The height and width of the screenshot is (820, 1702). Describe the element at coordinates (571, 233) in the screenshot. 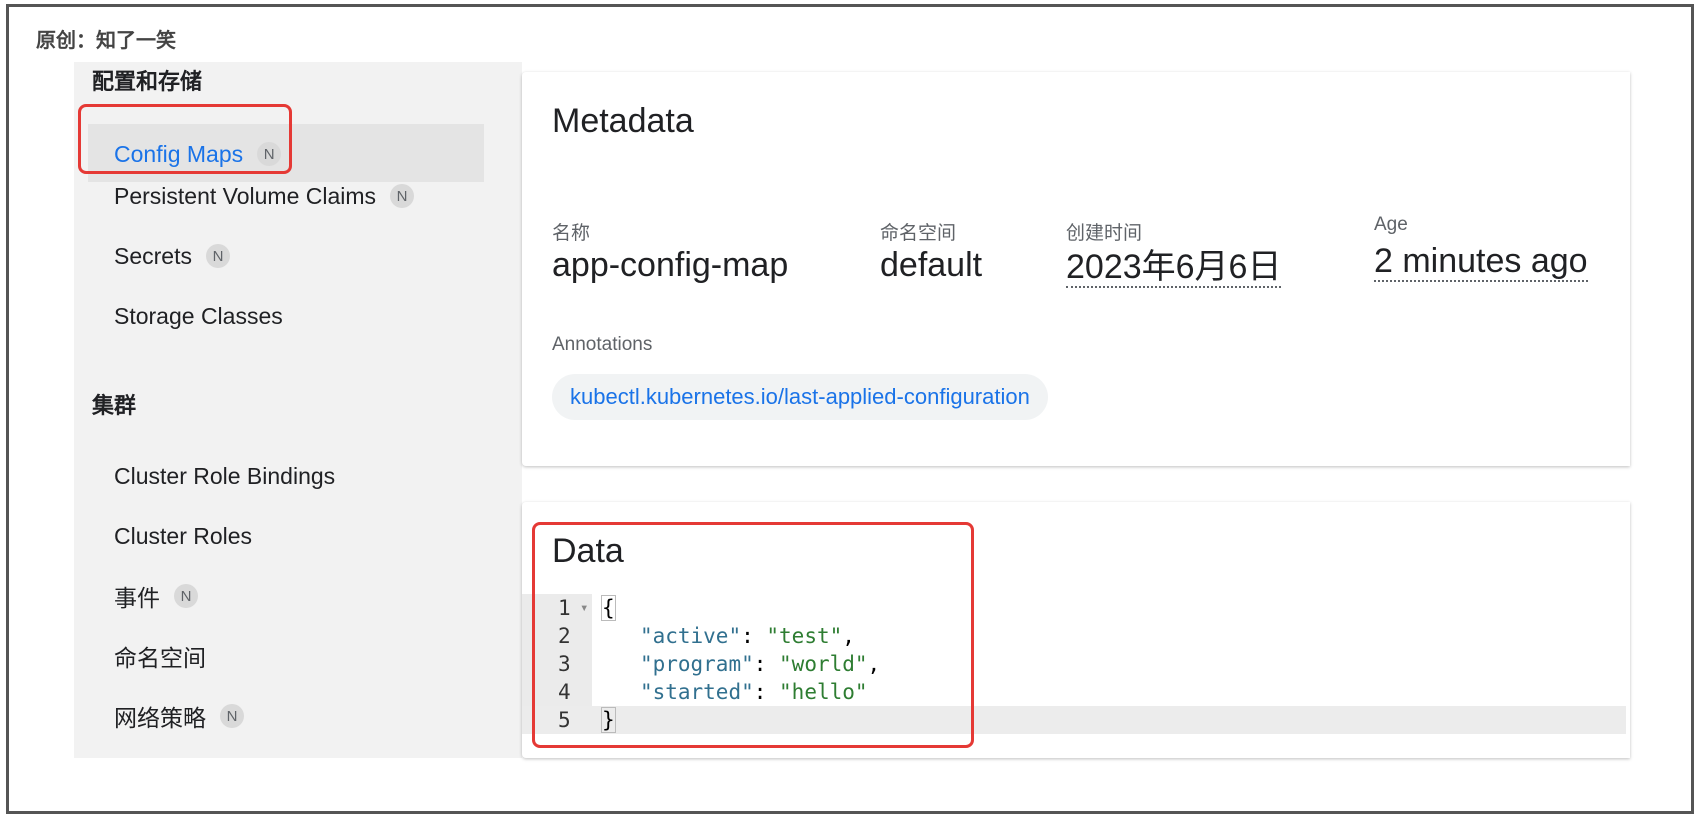

I see `name-label: 名称` at that location.